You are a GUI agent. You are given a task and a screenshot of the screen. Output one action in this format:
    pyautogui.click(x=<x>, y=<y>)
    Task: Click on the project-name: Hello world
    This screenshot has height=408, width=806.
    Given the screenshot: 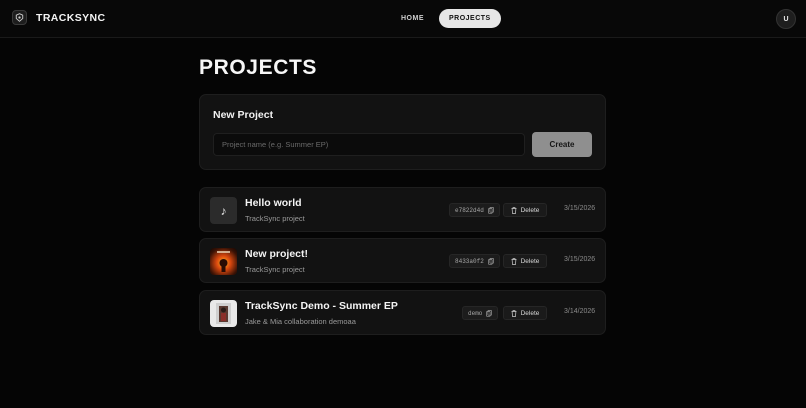 What is the action you would take?
    pyautogui.click(x=273, y=203)
    